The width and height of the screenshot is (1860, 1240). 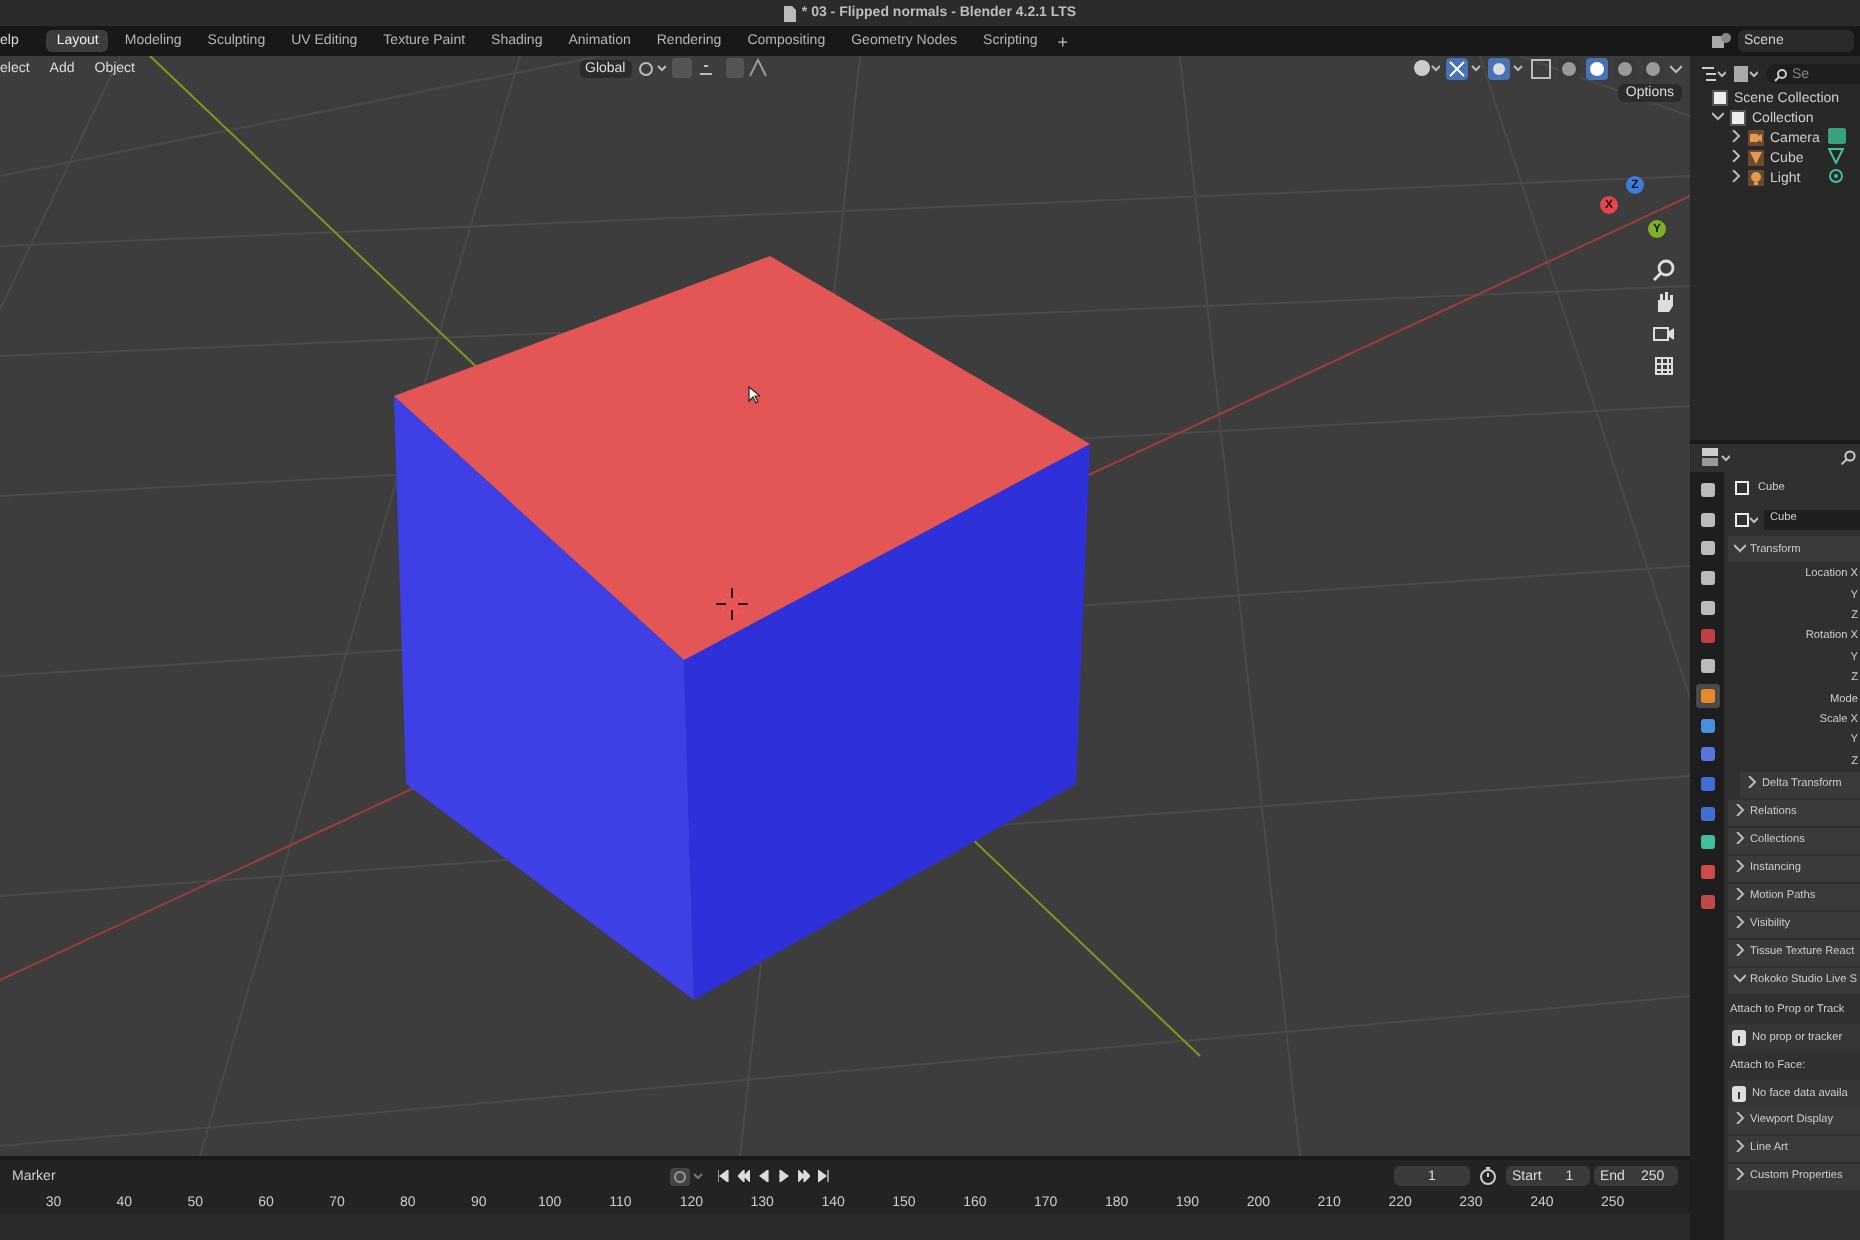 I want to click on document-icon, so click(x=789, y=13).